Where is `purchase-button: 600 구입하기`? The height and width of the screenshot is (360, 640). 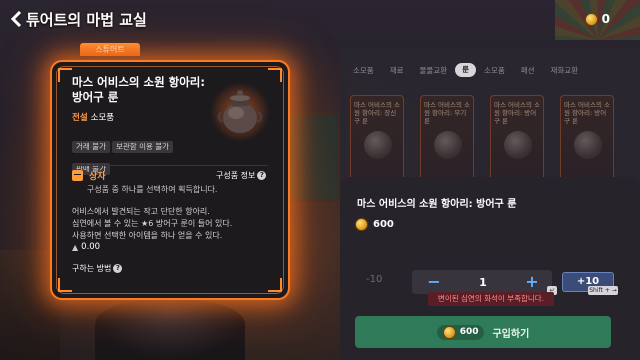
purchase-button: 600 구입하기 is located at coordinates (483, 332).